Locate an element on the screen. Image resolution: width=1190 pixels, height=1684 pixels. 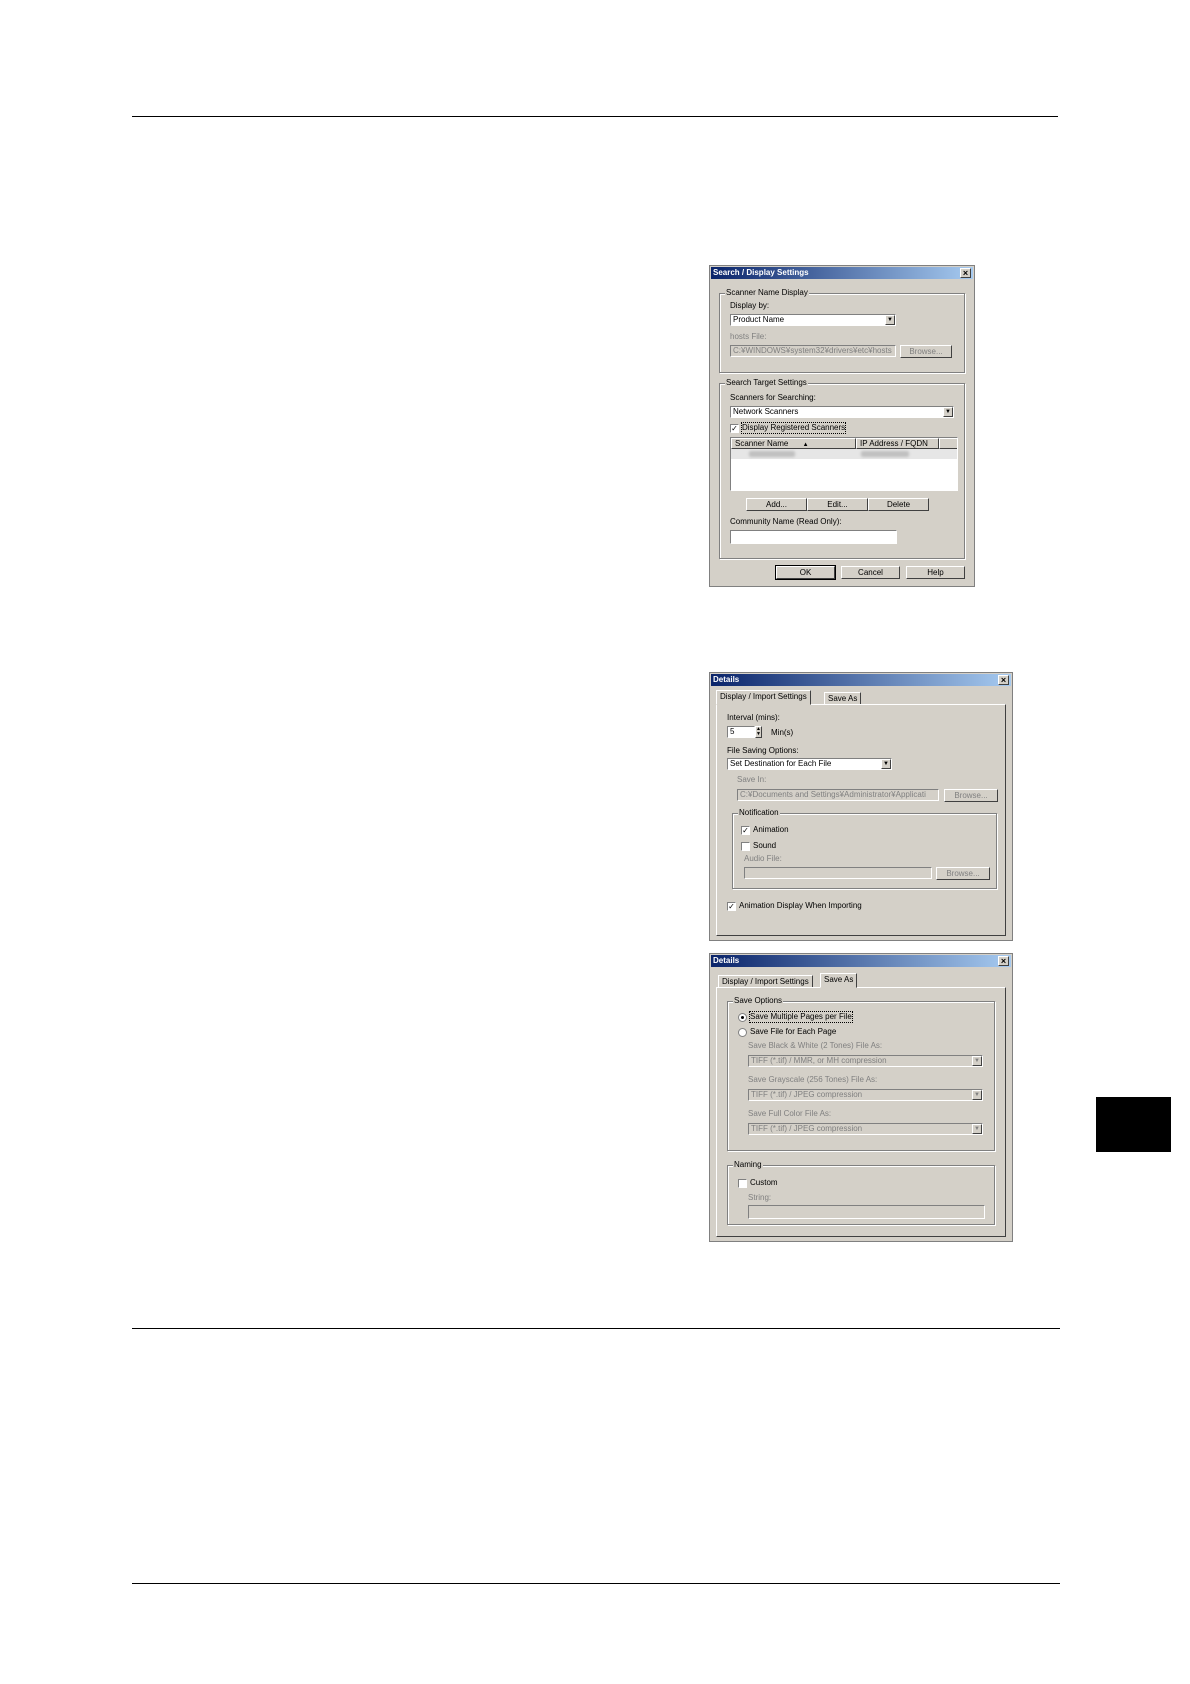
section-rule is located at coordinates (596, 1328).